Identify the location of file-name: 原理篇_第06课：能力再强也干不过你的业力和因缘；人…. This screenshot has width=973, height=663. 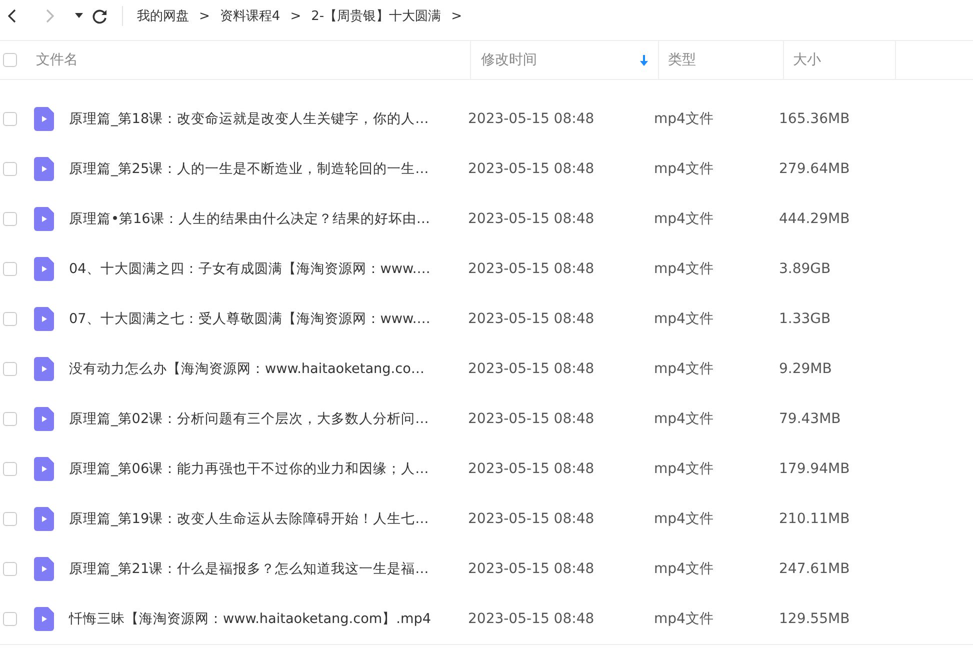
(263, 469).